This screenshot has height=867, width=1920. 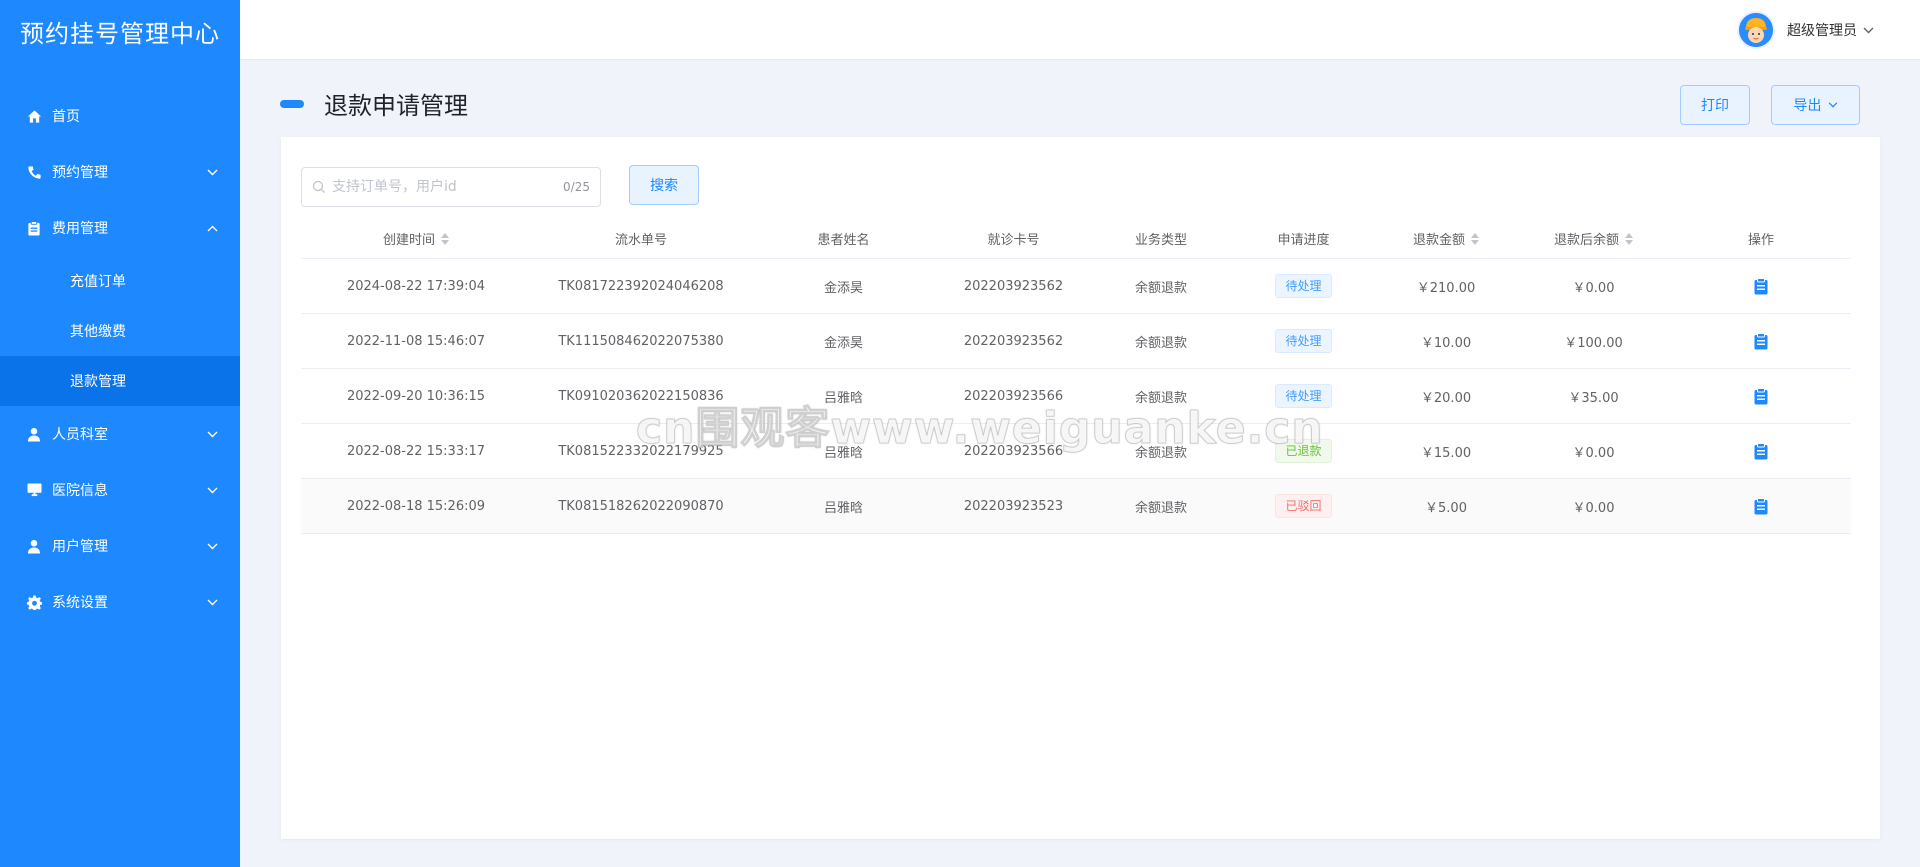 I want to click on sidebar-item-home: 首页, so click(x=120, y=116).